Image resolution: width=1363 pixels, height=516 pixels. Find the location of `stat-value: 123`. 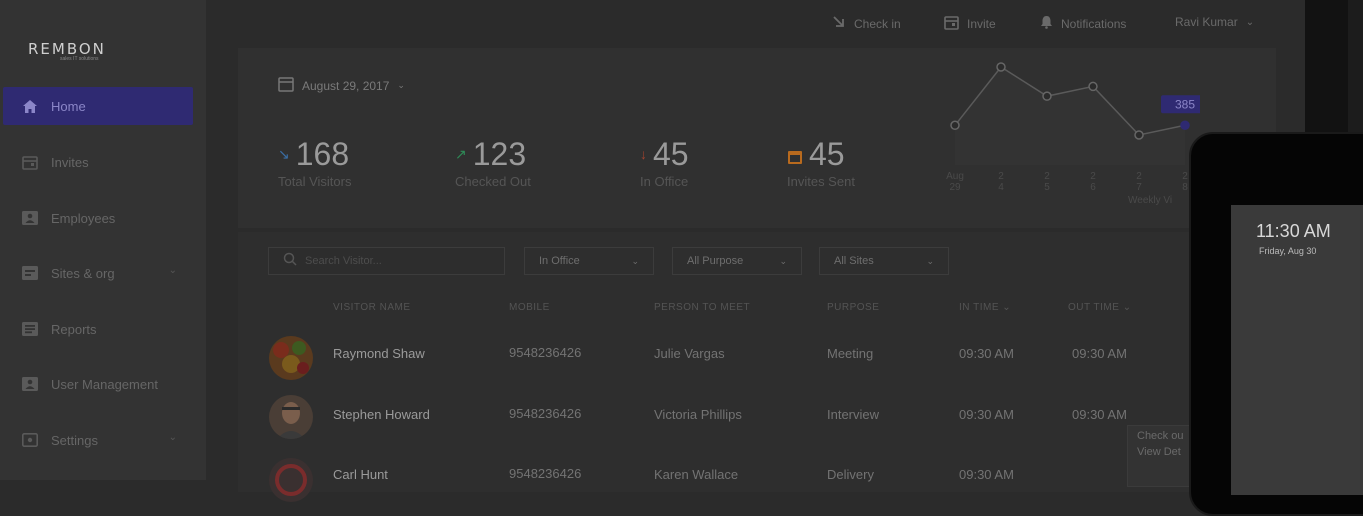

stat-value: 123 is located at coordinates (499, 154).